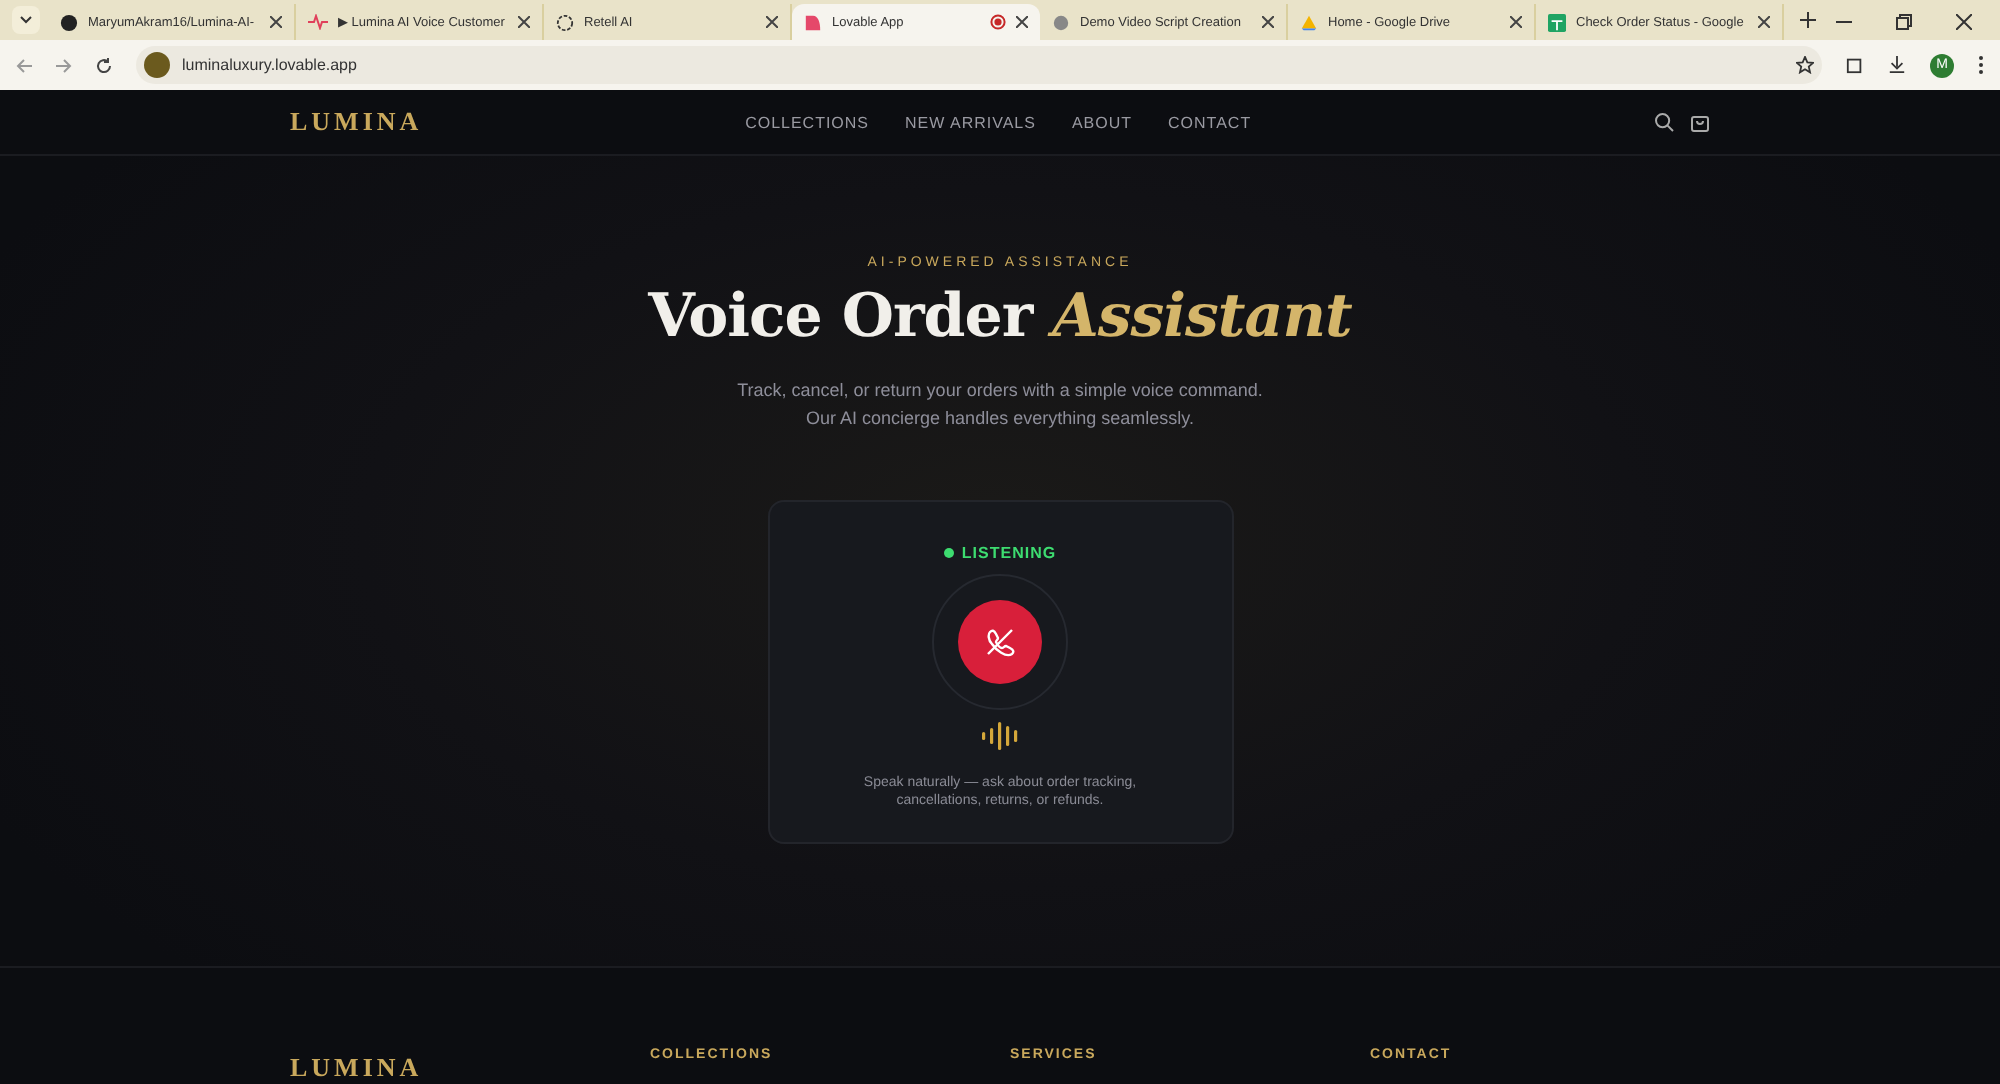  I want to click on phone-off-icon, so click(1000, 642).